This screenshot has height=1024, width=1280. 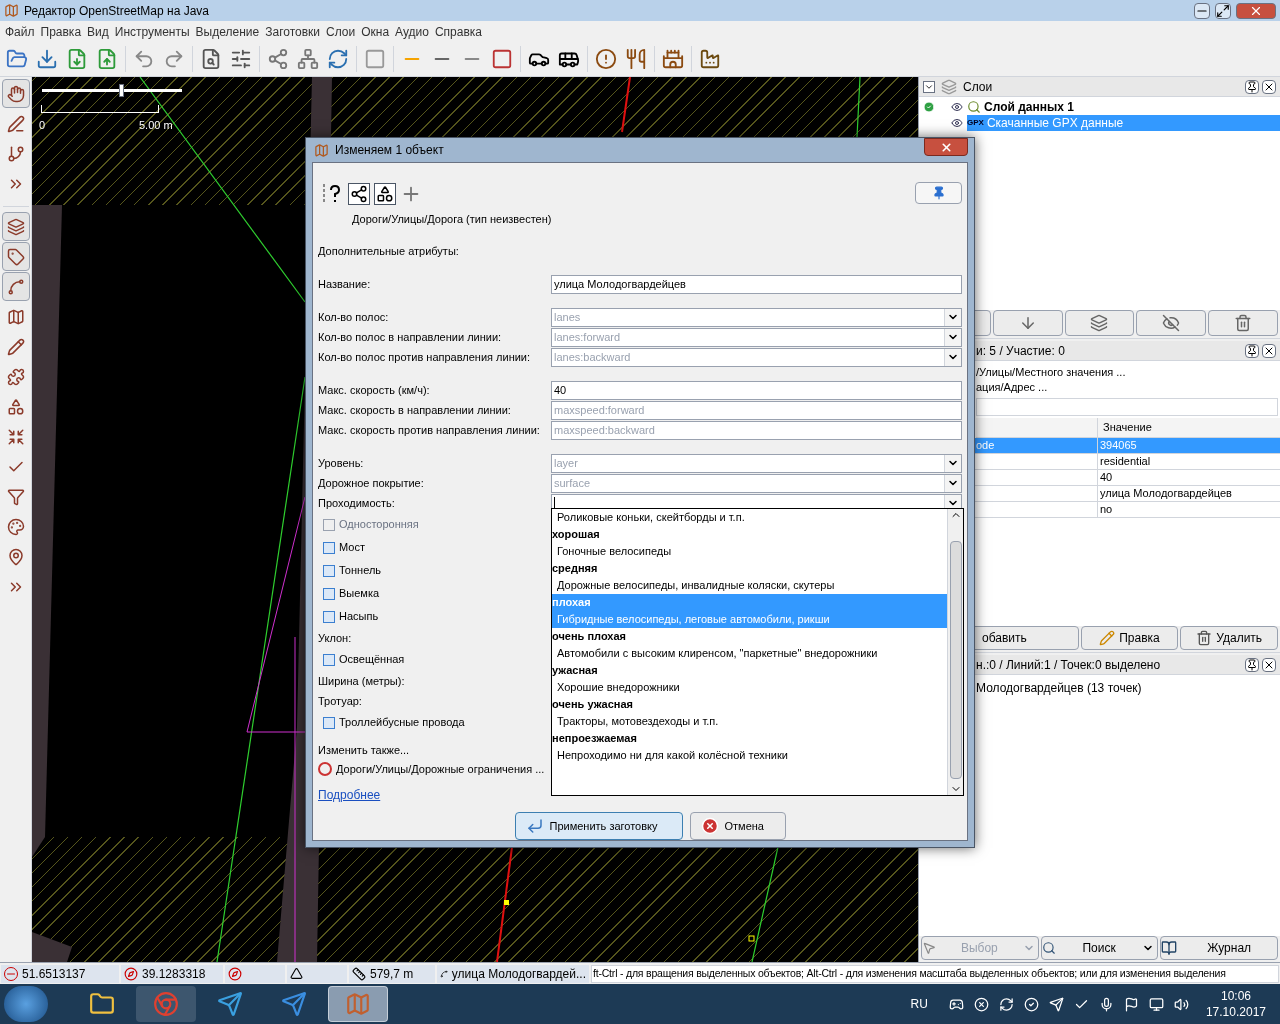 I want to click on field-label: Проходимость:, so click(x=357, y=503).